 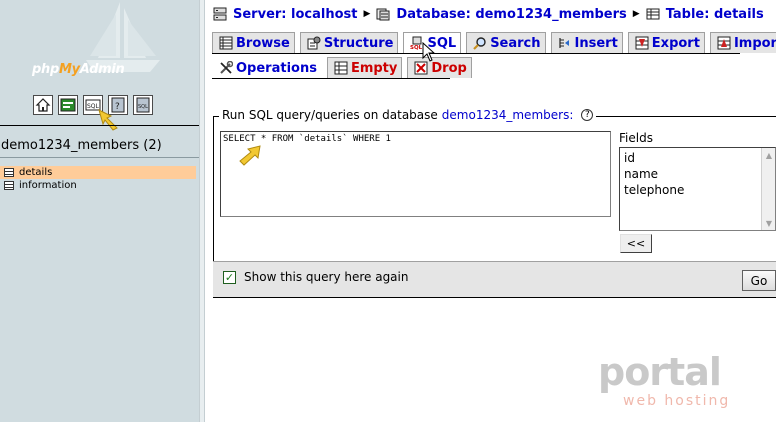 What do you see at coordinates (429, 52) in the screenshot?
I see `mouse-cursor-icon` at bounding box center [429, 52].